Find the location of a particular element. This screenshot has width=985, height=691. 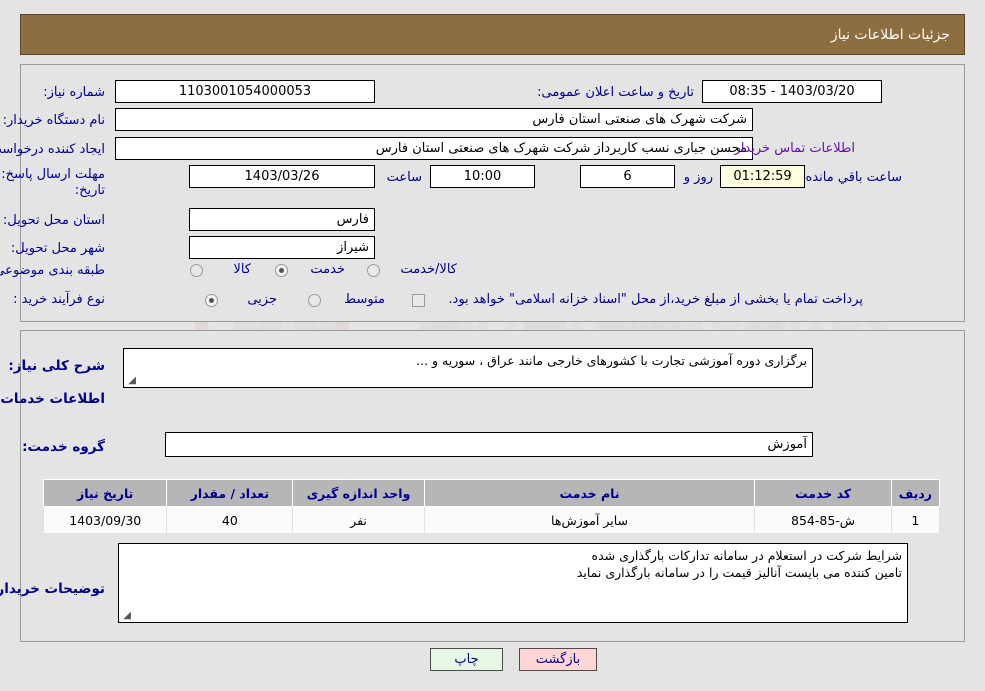

label-service-group: گروه خدمت: is located at coordinates (63, 447).